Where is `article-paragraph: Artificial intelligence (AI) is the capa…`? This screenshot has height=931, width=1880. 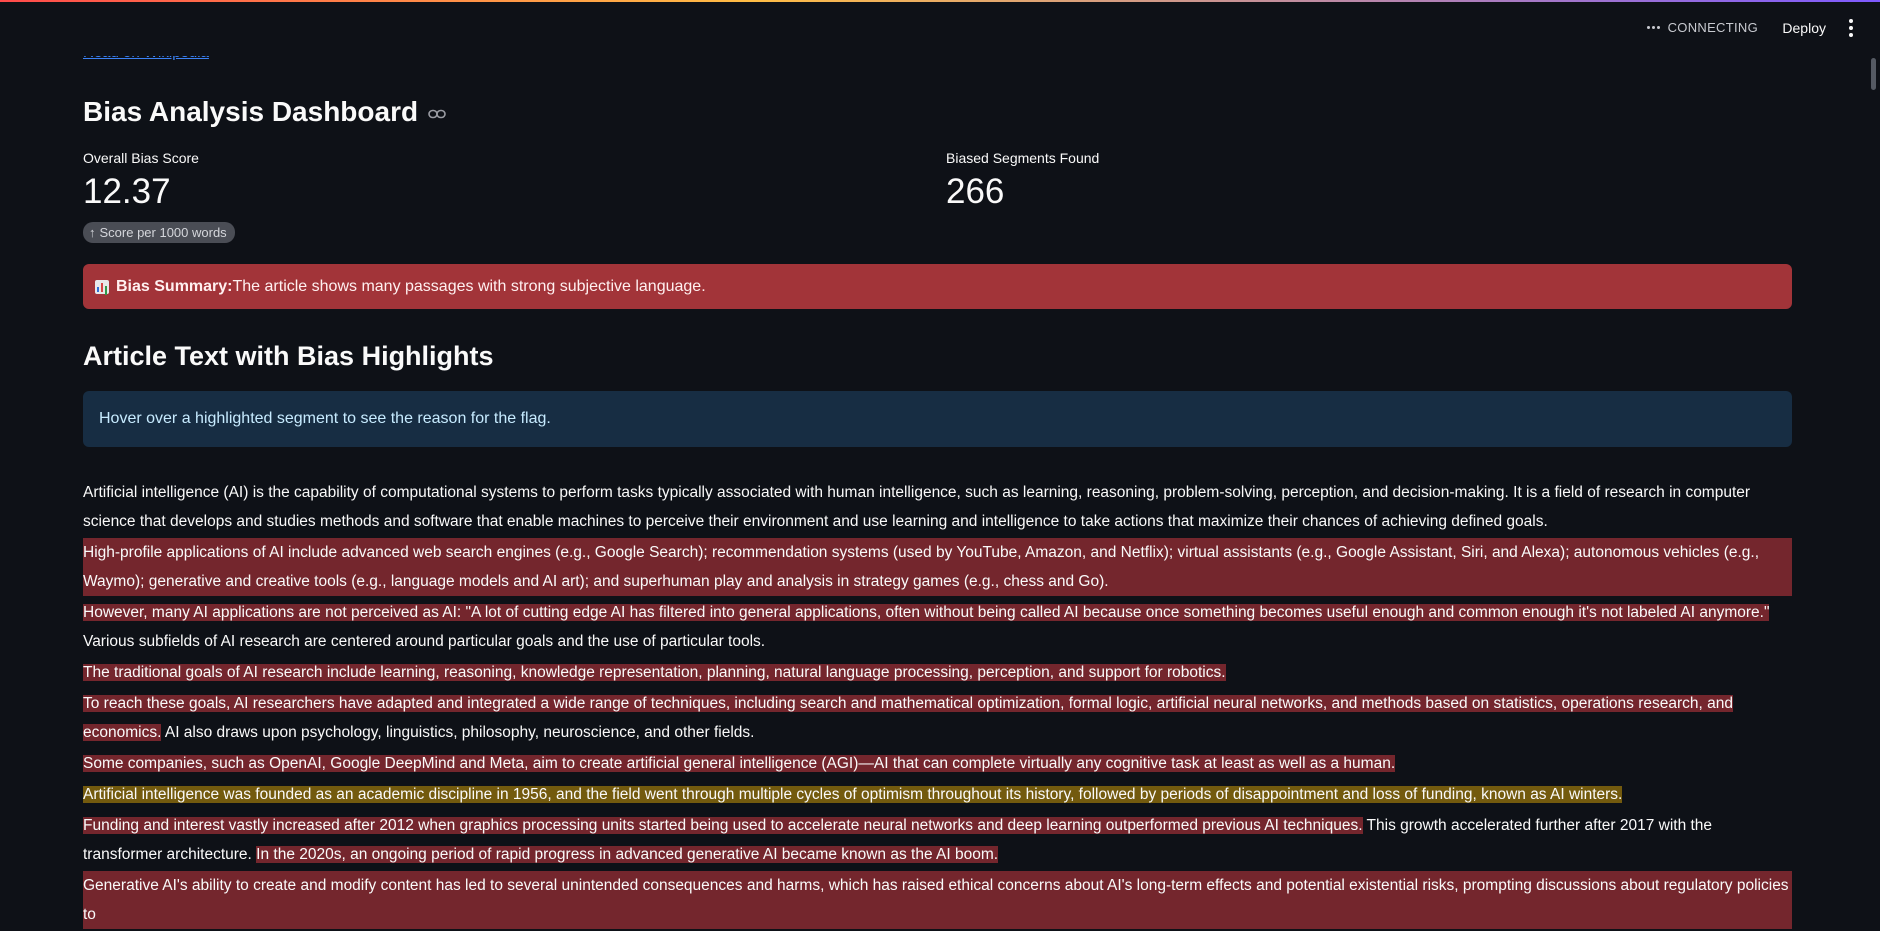 article-paragraph: Artificial intelligence (AI) is the capa… is located at coordinates (917, 507).